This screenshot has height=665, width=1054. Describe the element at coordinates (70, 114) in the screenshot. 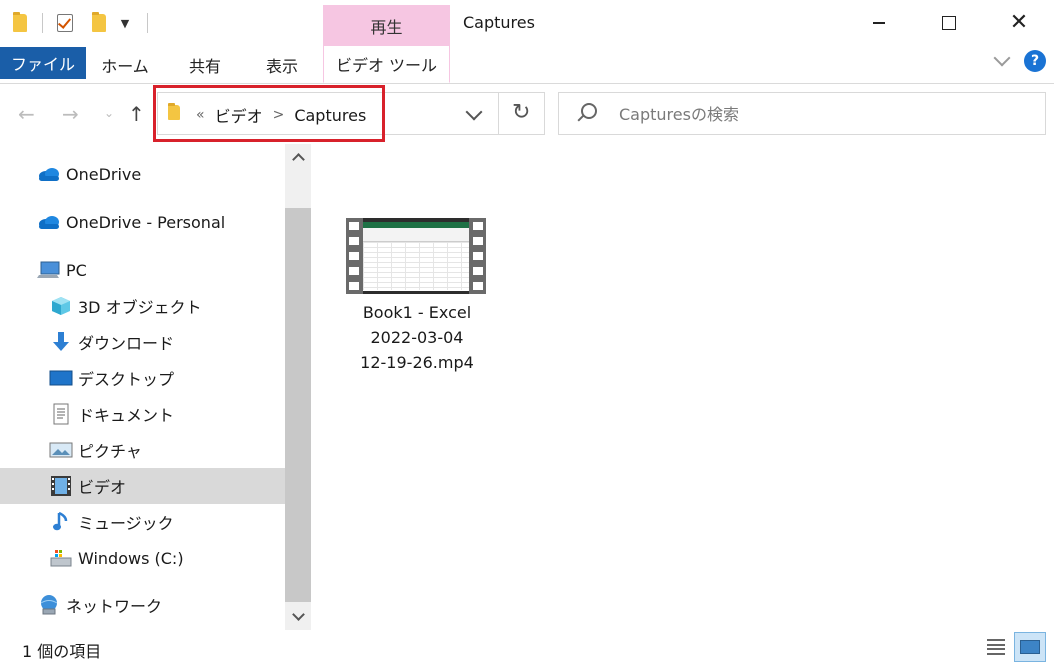

I see `forward-arrow-icon: →` at that location.